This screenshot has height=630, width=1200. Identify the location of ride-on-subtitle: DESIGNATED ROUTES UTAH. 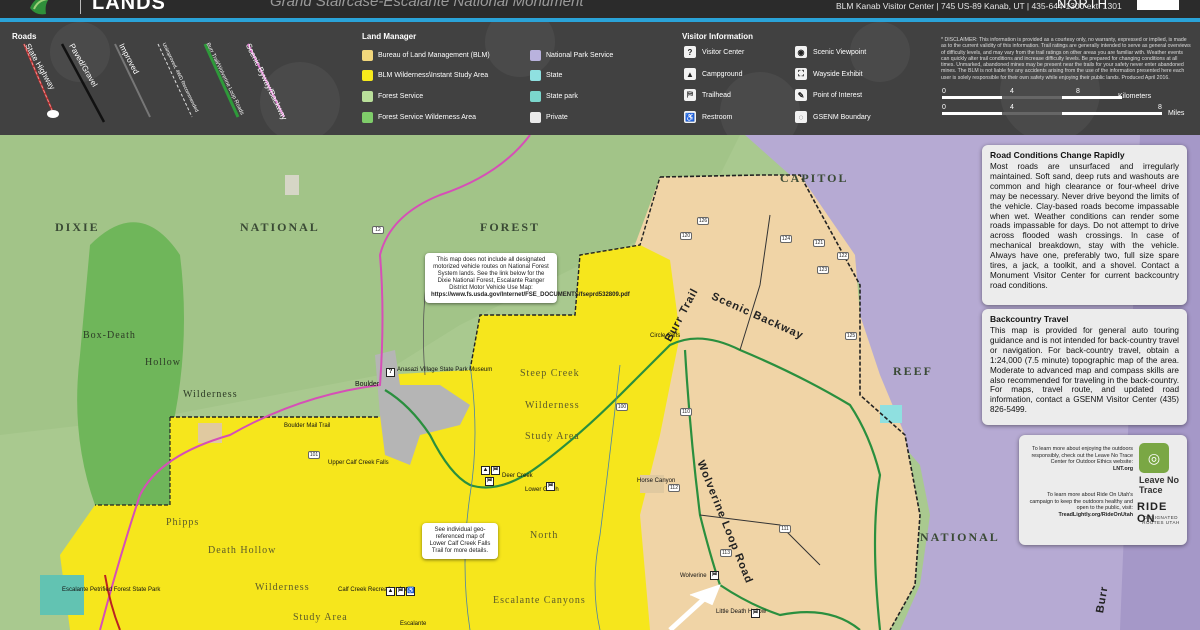
(1161, 520).